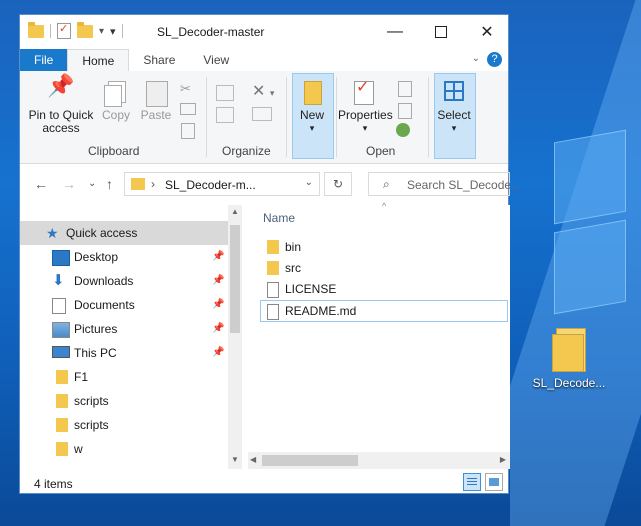  I want to click on horizontal-scrollbar: ◀ ▶, so click(379, 460).